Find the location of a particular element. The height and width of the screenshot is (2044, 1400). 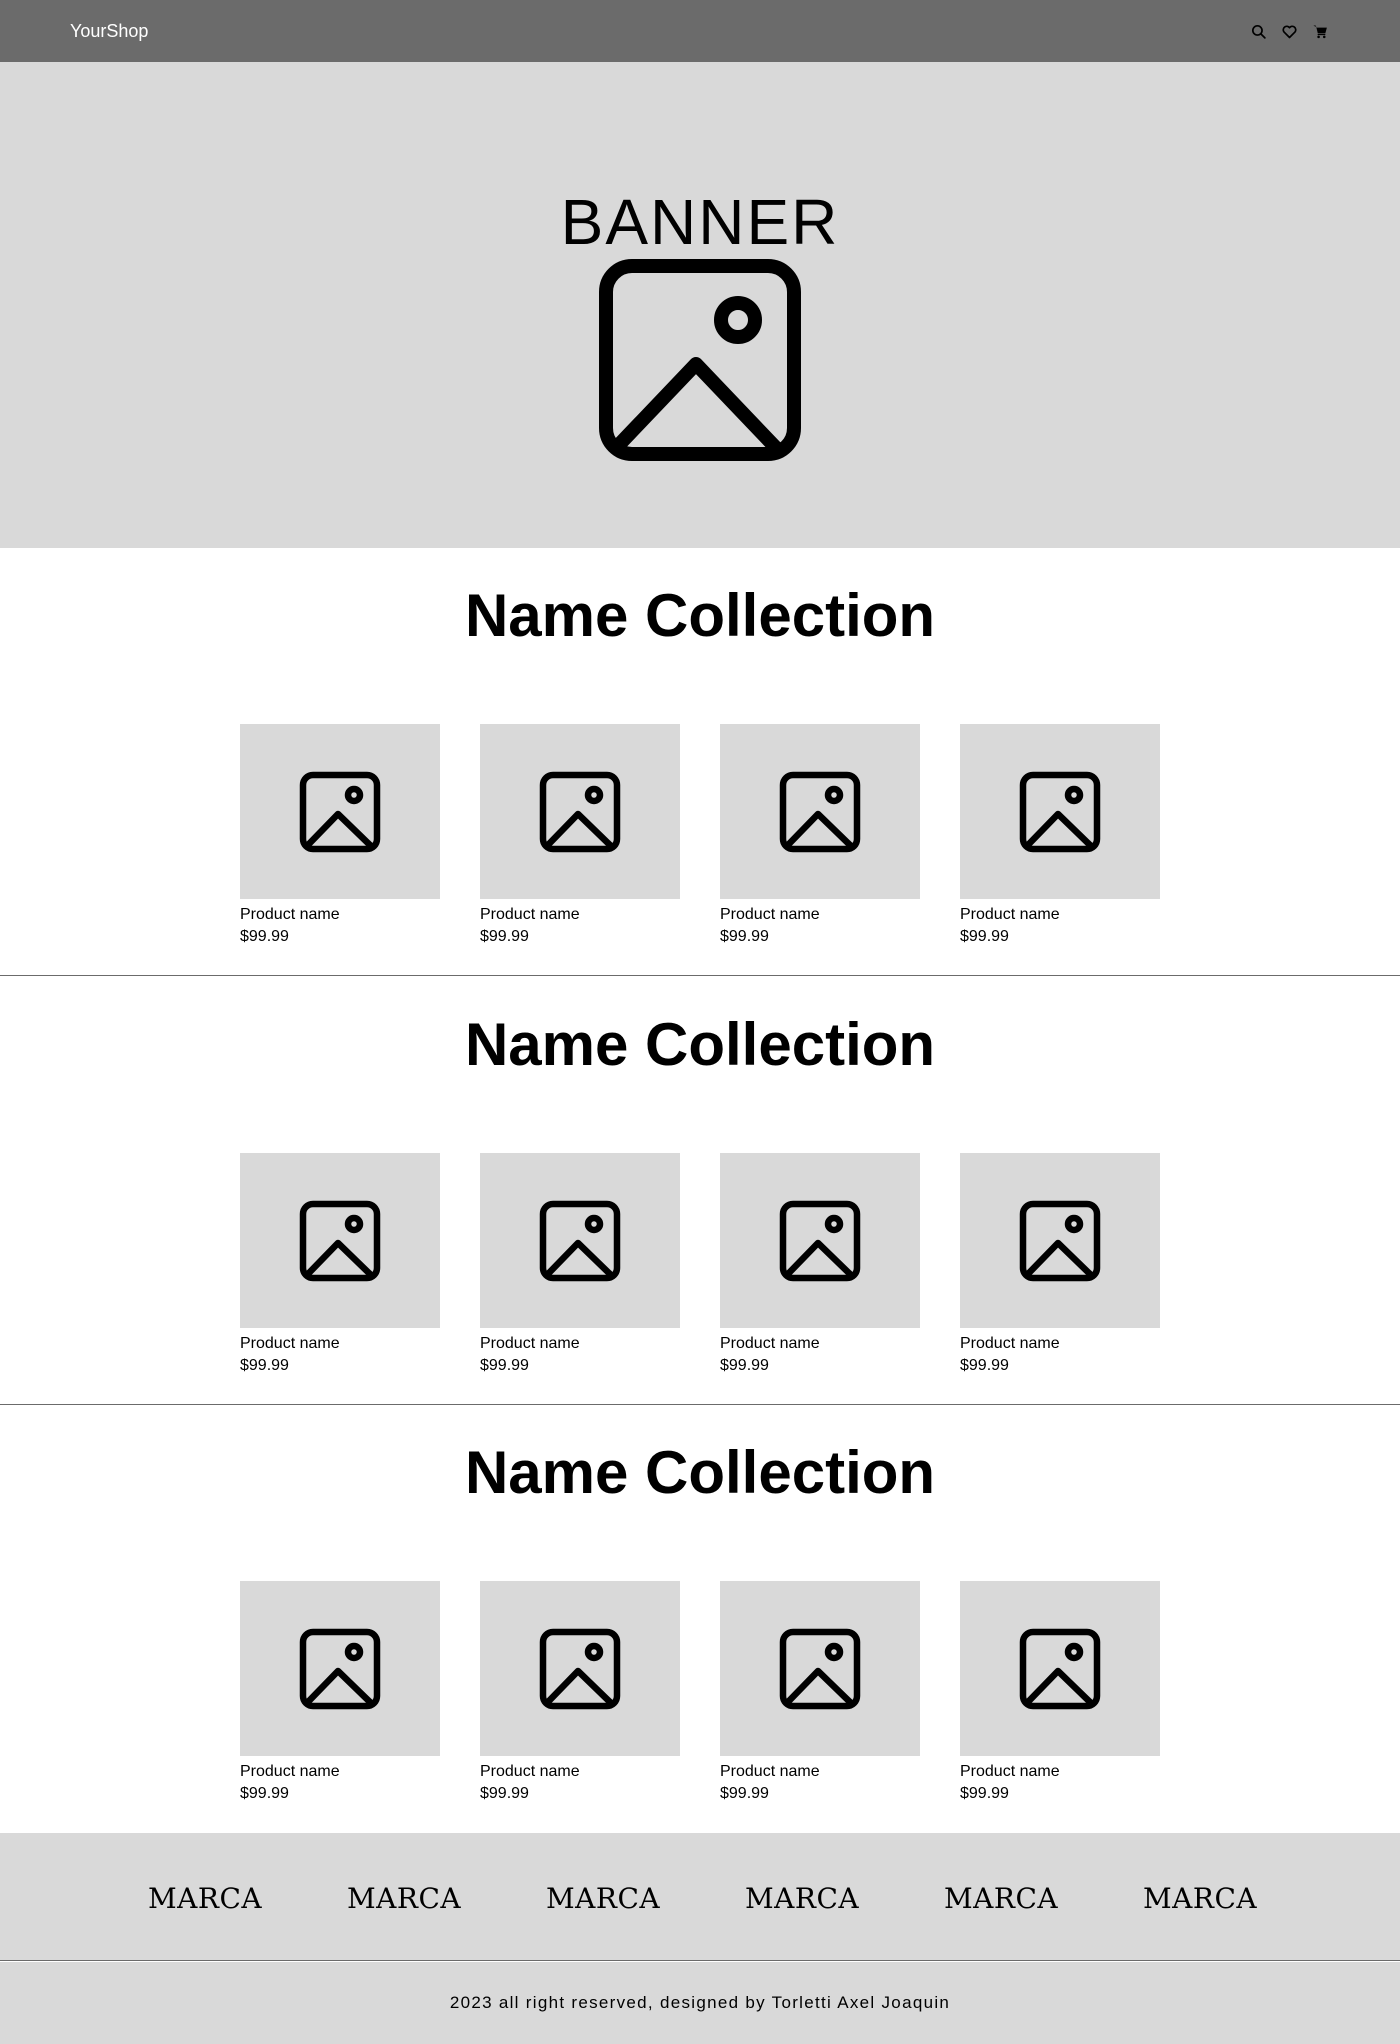

banner-title: BANNER is located at coordinates (700, 222).